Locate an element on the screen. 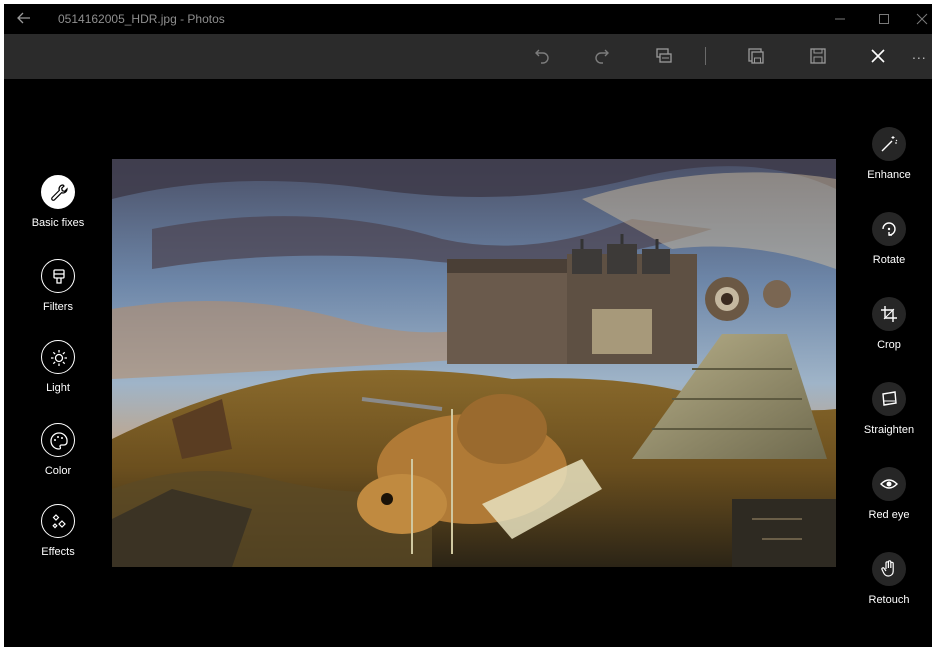 The image size is (932, 647). straighten-button is located at coordinates (889, 399).